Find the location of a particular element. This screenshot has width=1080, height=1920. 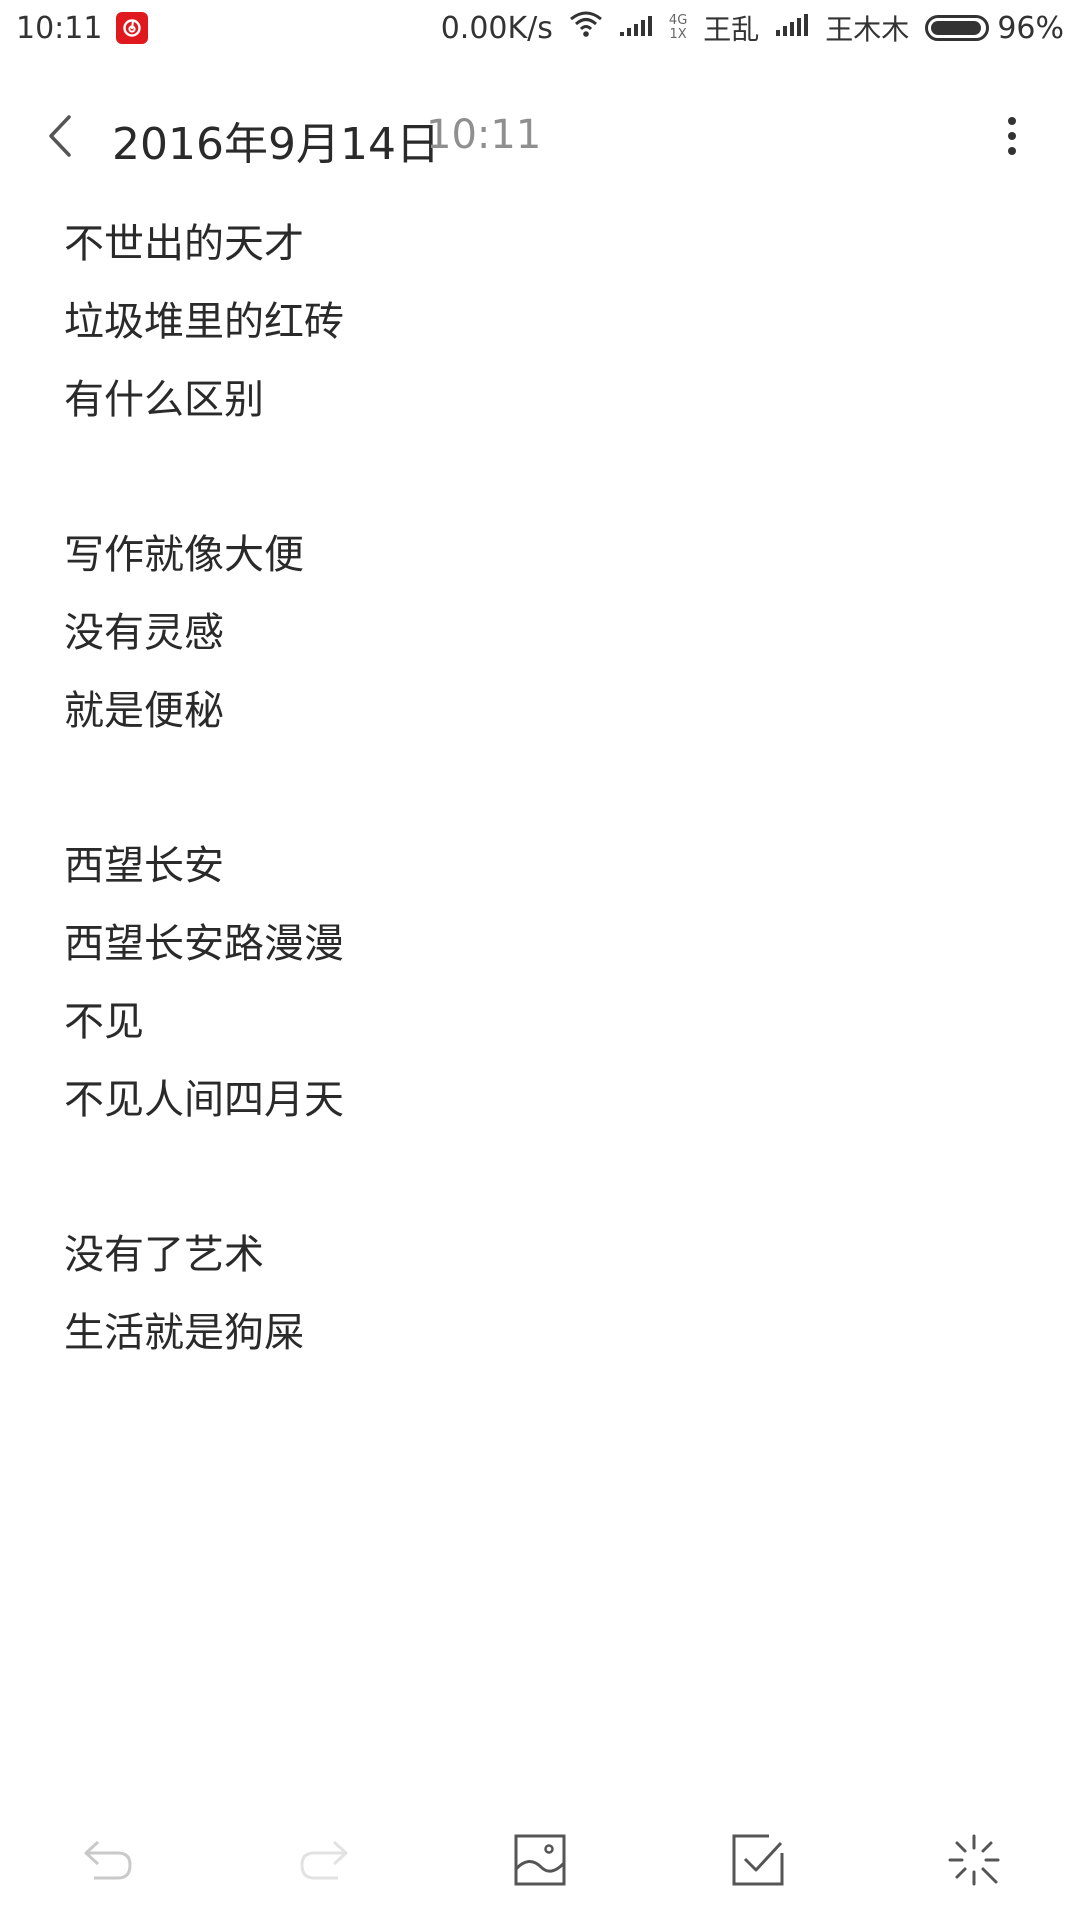

insert-image-icon is located at coordinates (540, 1860).